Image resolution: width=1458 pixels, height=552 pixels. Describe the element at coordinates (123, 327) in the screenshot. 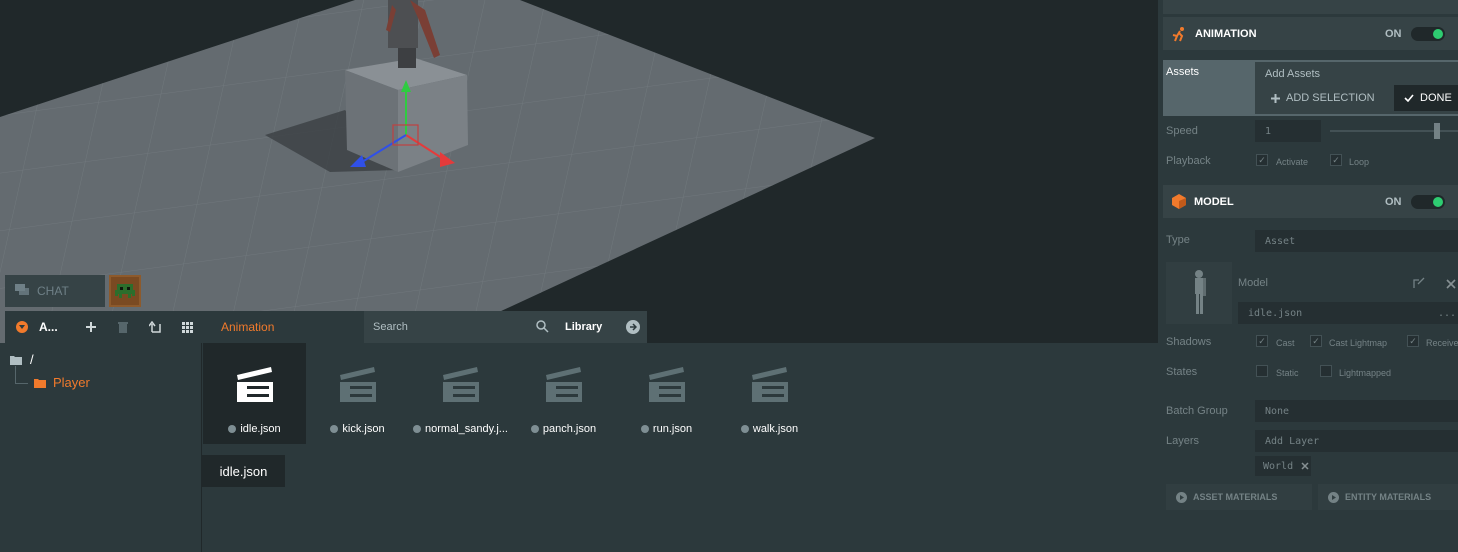

I see `delete-icon` at that location.